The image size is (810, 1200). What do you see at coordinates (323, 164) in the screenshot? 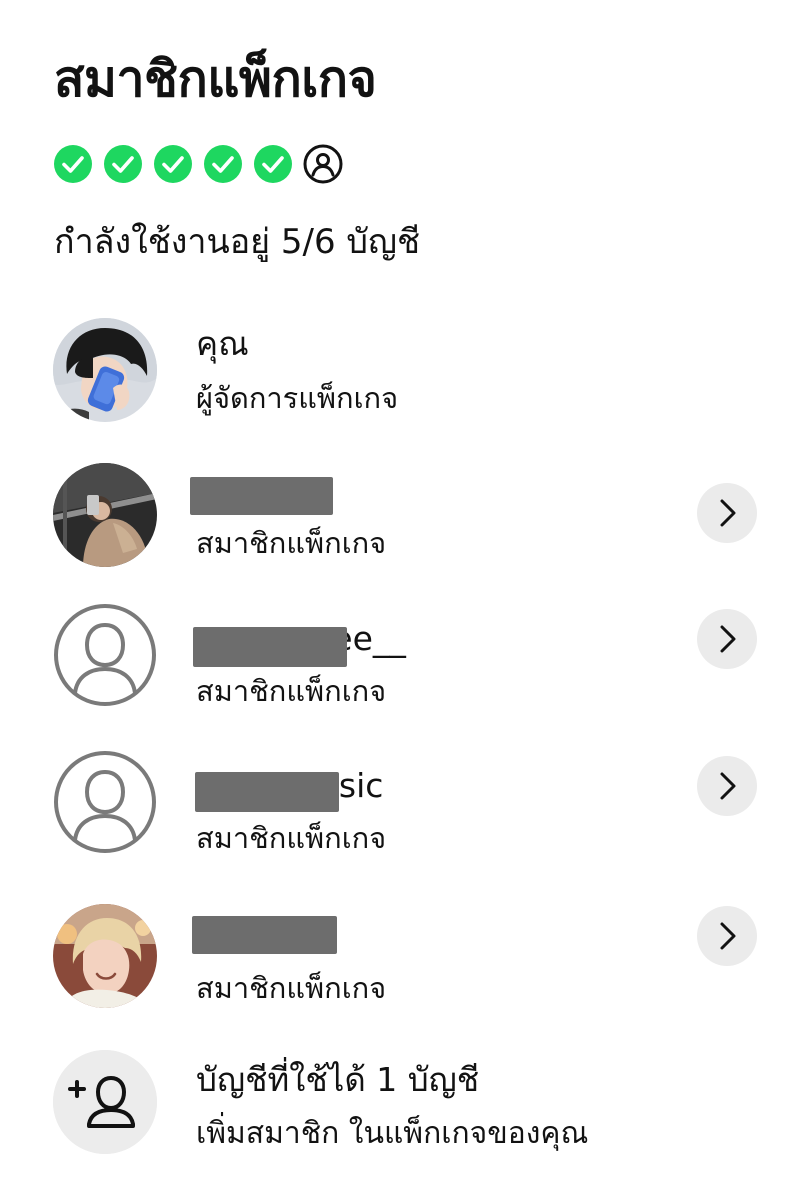
I see `user-circle-icon` at bounding box center [323, 164].